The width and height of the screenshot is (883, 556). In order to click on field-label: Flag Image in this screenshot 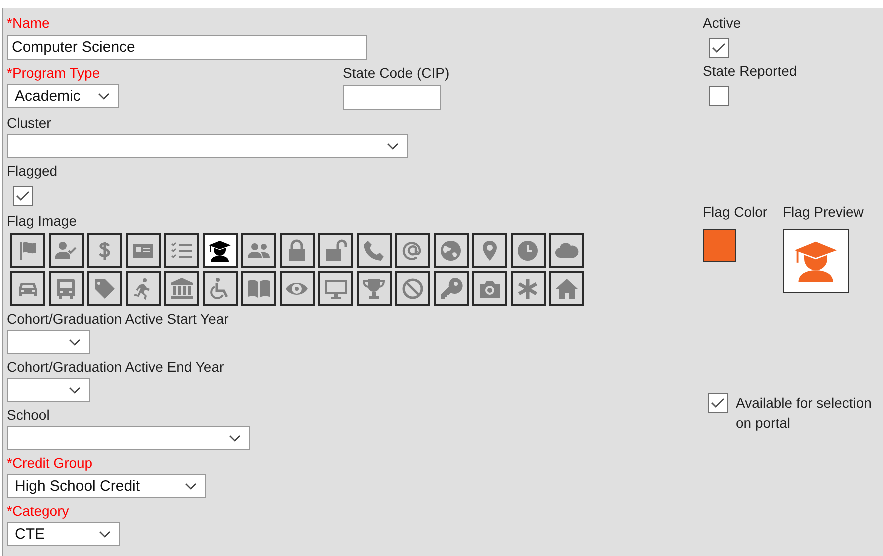, I will do `click(42, 221)`.